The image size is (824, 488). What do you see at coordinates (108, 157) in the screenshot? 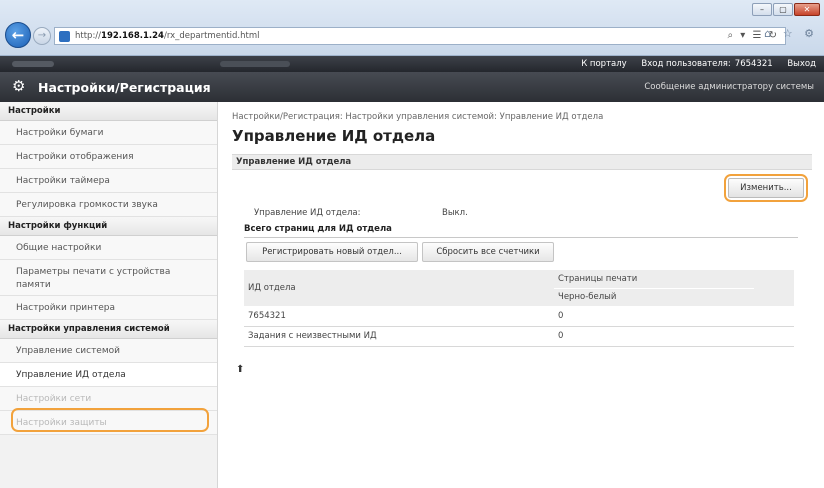
I see `sidebar-item-display: Настройки отображения` at bounding box center [108, 157].